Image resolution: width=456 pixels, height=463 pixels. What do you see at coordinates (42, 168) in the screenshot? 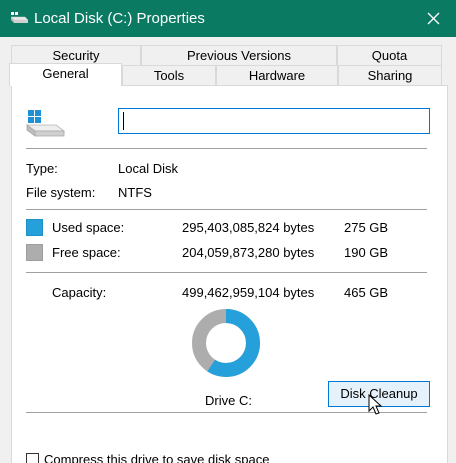
I see `type-label: Type:` at bounding box center [42, 168].